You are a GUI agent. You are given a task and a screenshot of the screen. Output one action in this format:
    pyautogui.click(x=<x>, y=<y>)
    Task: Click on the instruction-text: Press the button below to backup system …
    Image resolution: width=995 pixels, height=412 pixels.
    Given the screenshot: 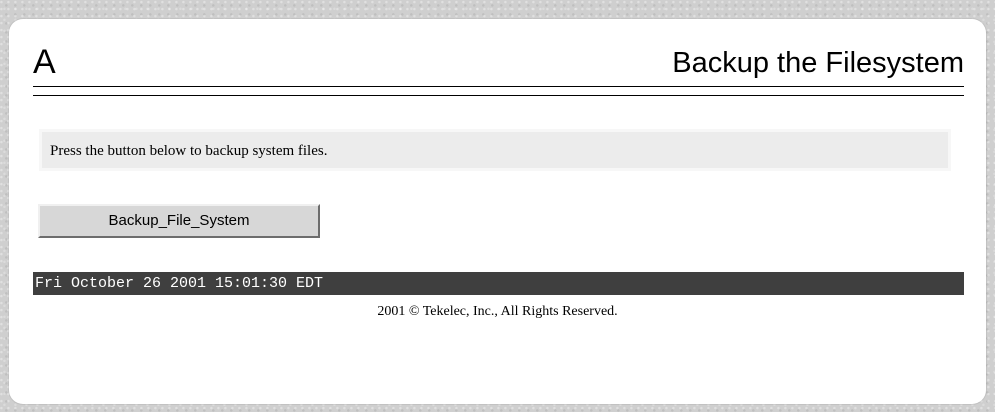 What is the action you would take?
    pyautogui.click(x=189, y=151)
    